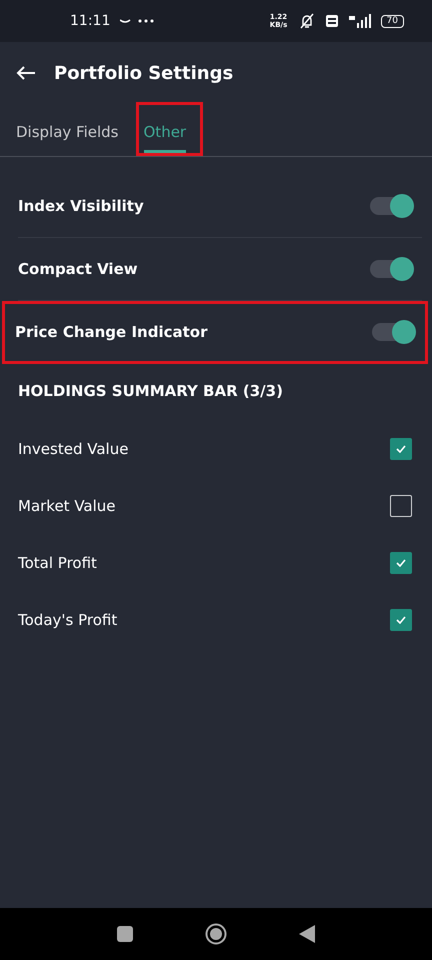 This screenshot has width=432, height=960. What do you see at coordinates (81, 206) in the screenshot?
I see `setting-label: Index Visibility` at bounding box center [81, 206].